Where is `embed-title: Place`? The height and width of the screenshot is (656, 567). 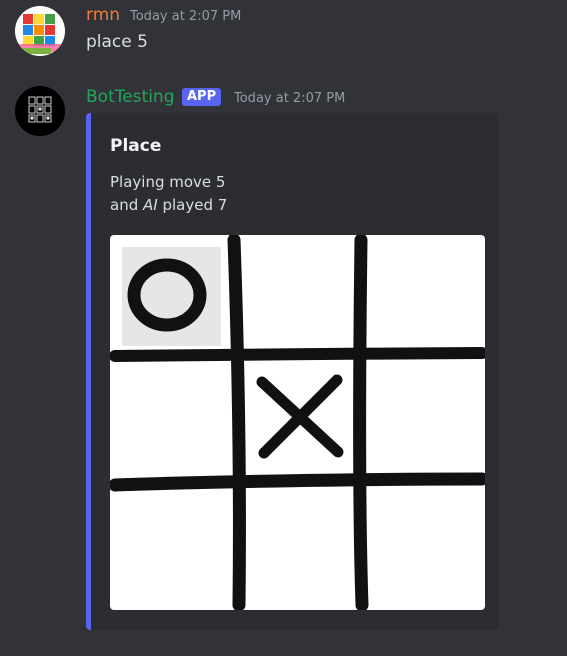
embed-title: Place is located at coordinates (136, 146).